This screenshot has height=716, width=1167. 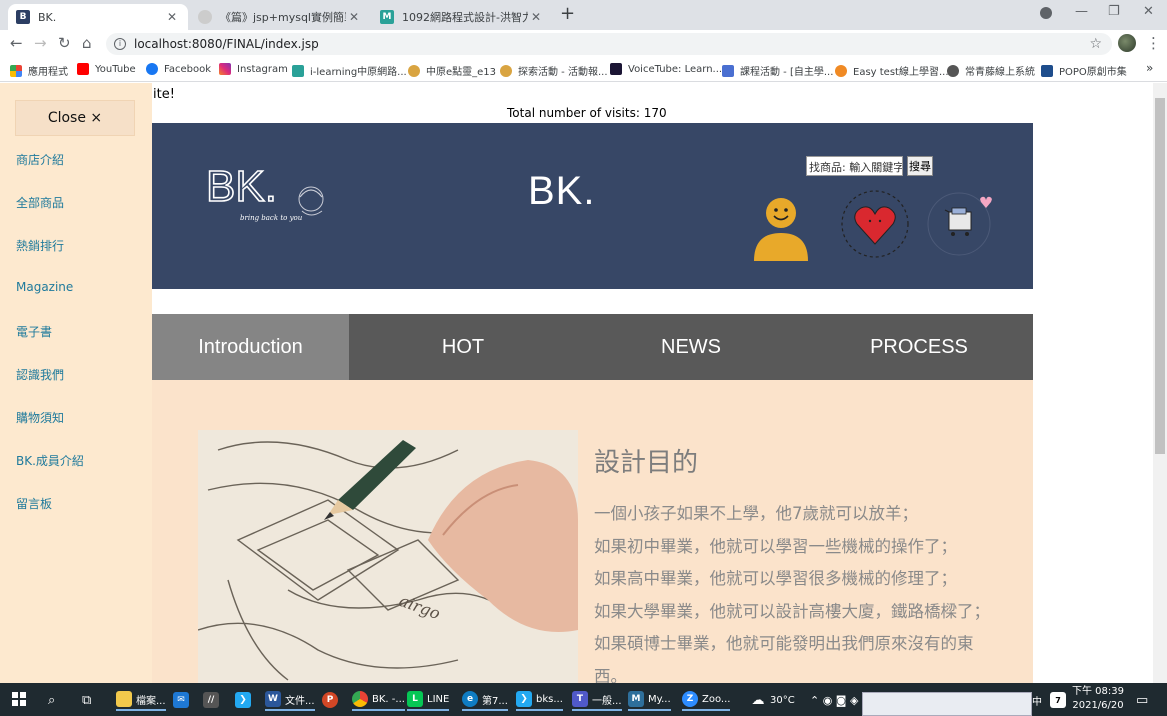 What do you see at coordinates (64, 43) in the screenshot?
I see `reload-icon: ↻` at bounding box center [64, 43].